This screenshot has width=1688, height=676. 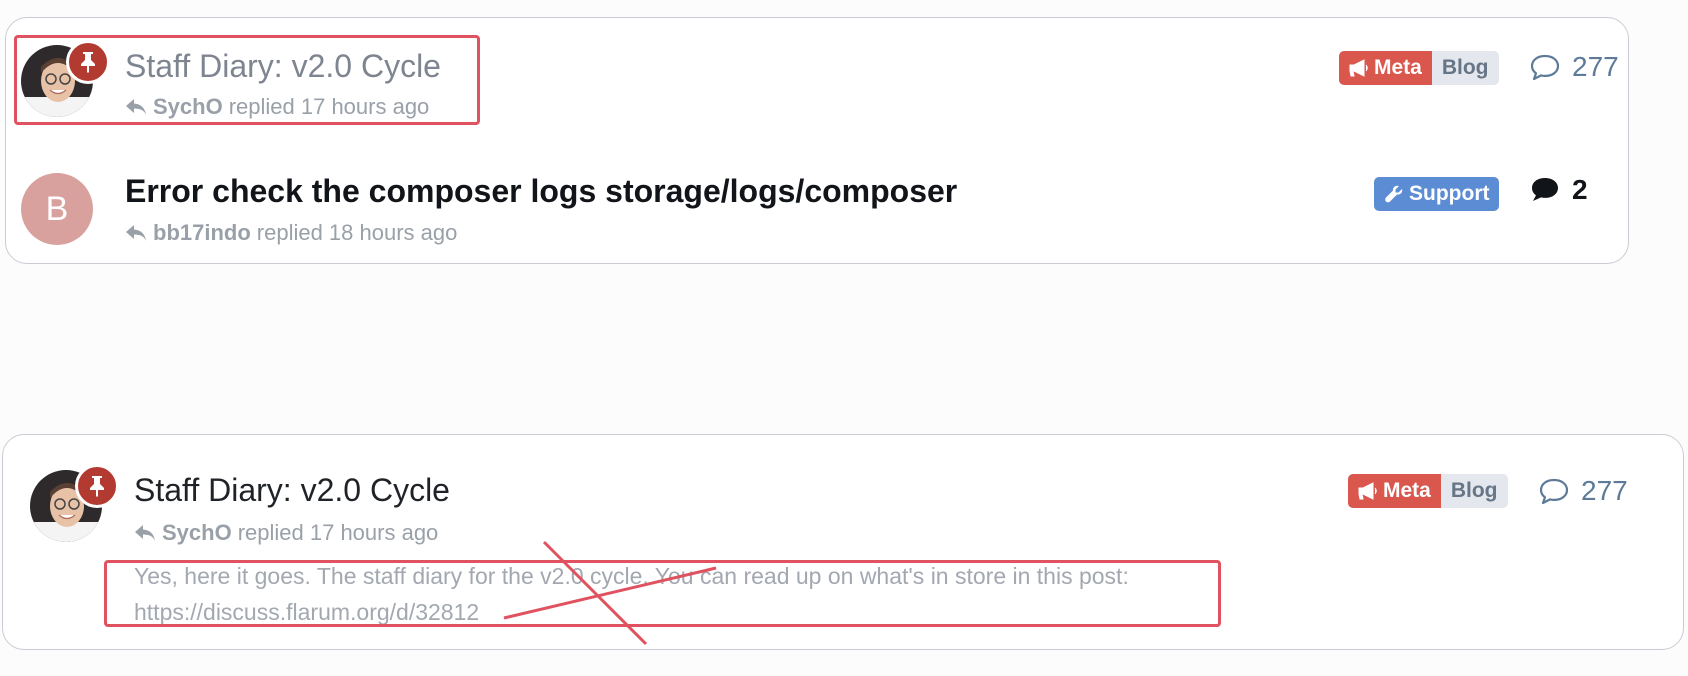 I want to click on reply-count-value: 2, so click(x=1580, y=189).